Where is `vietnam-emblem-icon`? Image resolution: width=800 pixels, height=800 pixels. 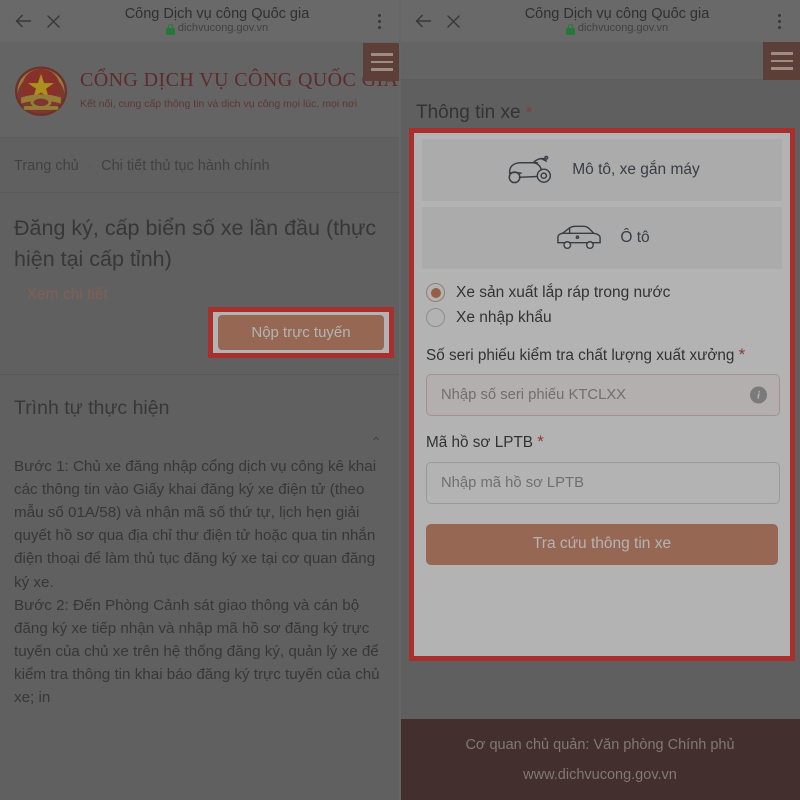 vietnam-emblem-icon is located at coordinates (41, 90).